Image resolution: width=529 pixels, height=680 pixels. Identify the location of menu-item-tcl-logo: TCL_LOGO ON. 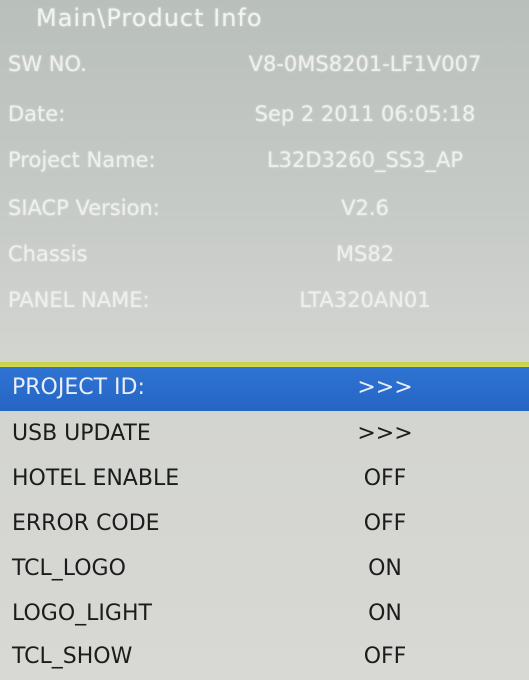
(264, 570).